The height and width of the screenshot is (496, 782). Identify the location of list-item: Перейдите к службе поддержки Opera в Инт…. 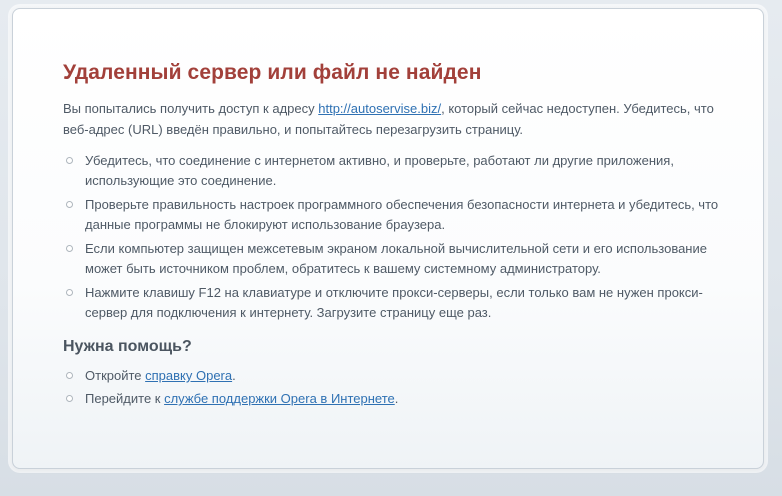
(394, 399).